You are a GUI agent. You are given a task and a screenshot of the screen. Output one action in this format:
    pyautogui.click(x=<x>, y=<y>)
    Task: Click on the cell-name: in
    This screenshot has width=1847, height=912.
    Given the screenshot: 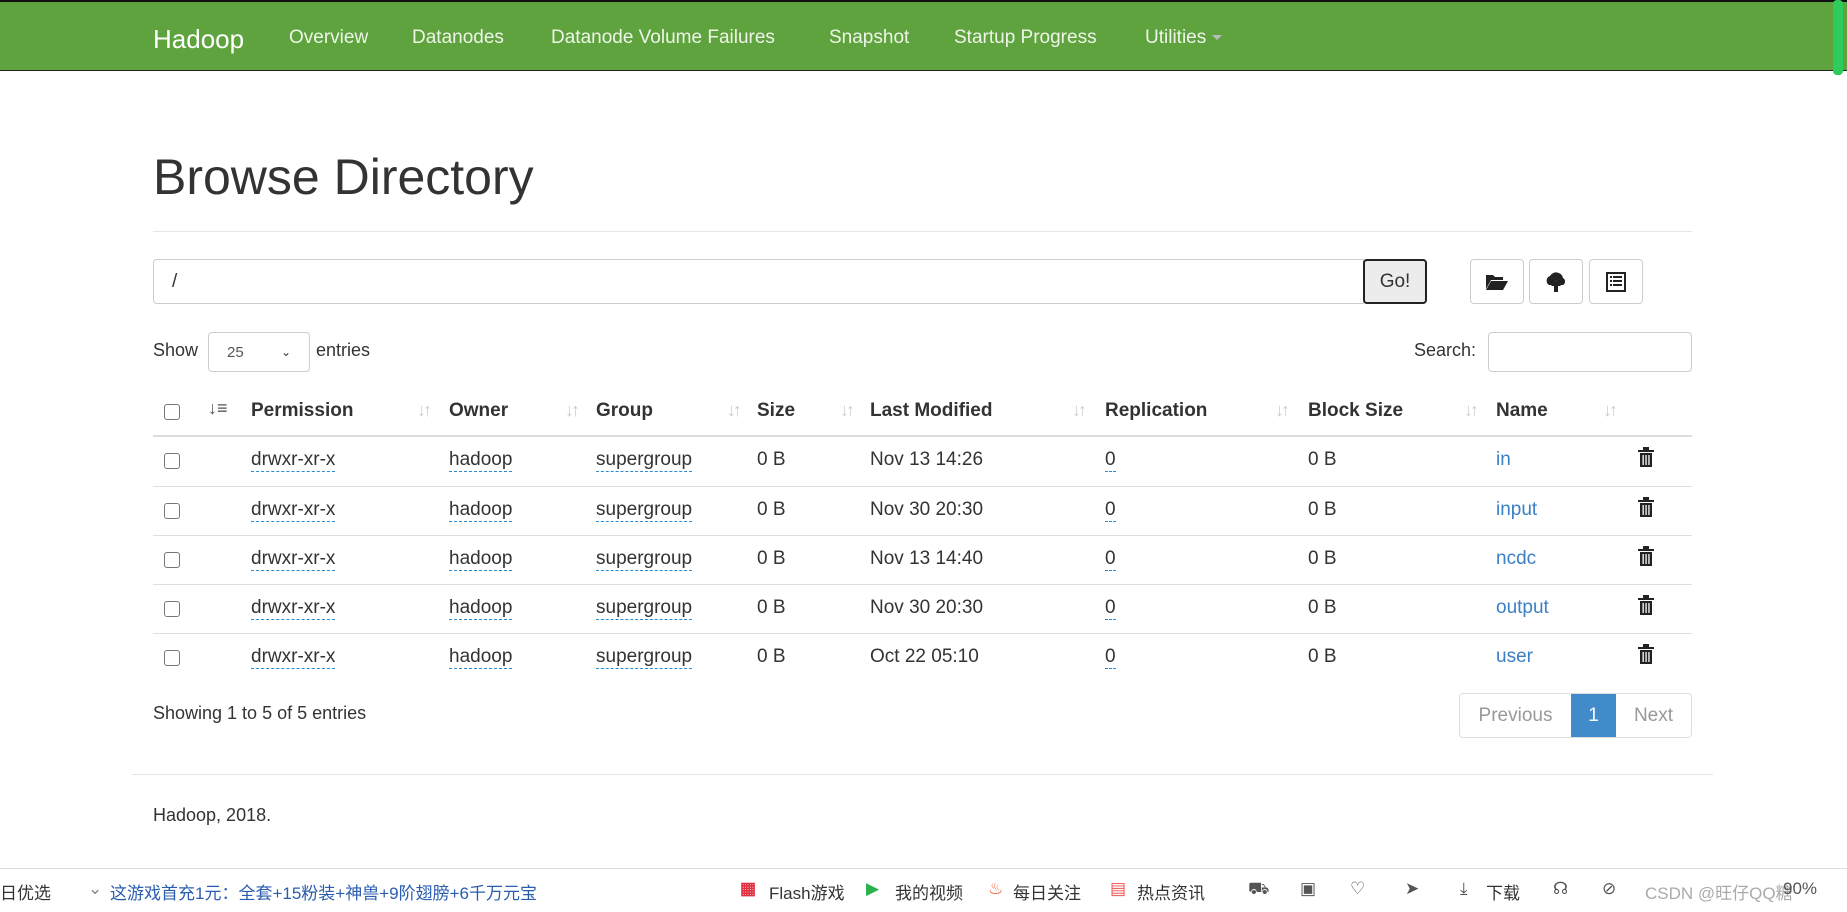 What is the action you would take?
    pyautogui.click(x=1503, y=460)
    